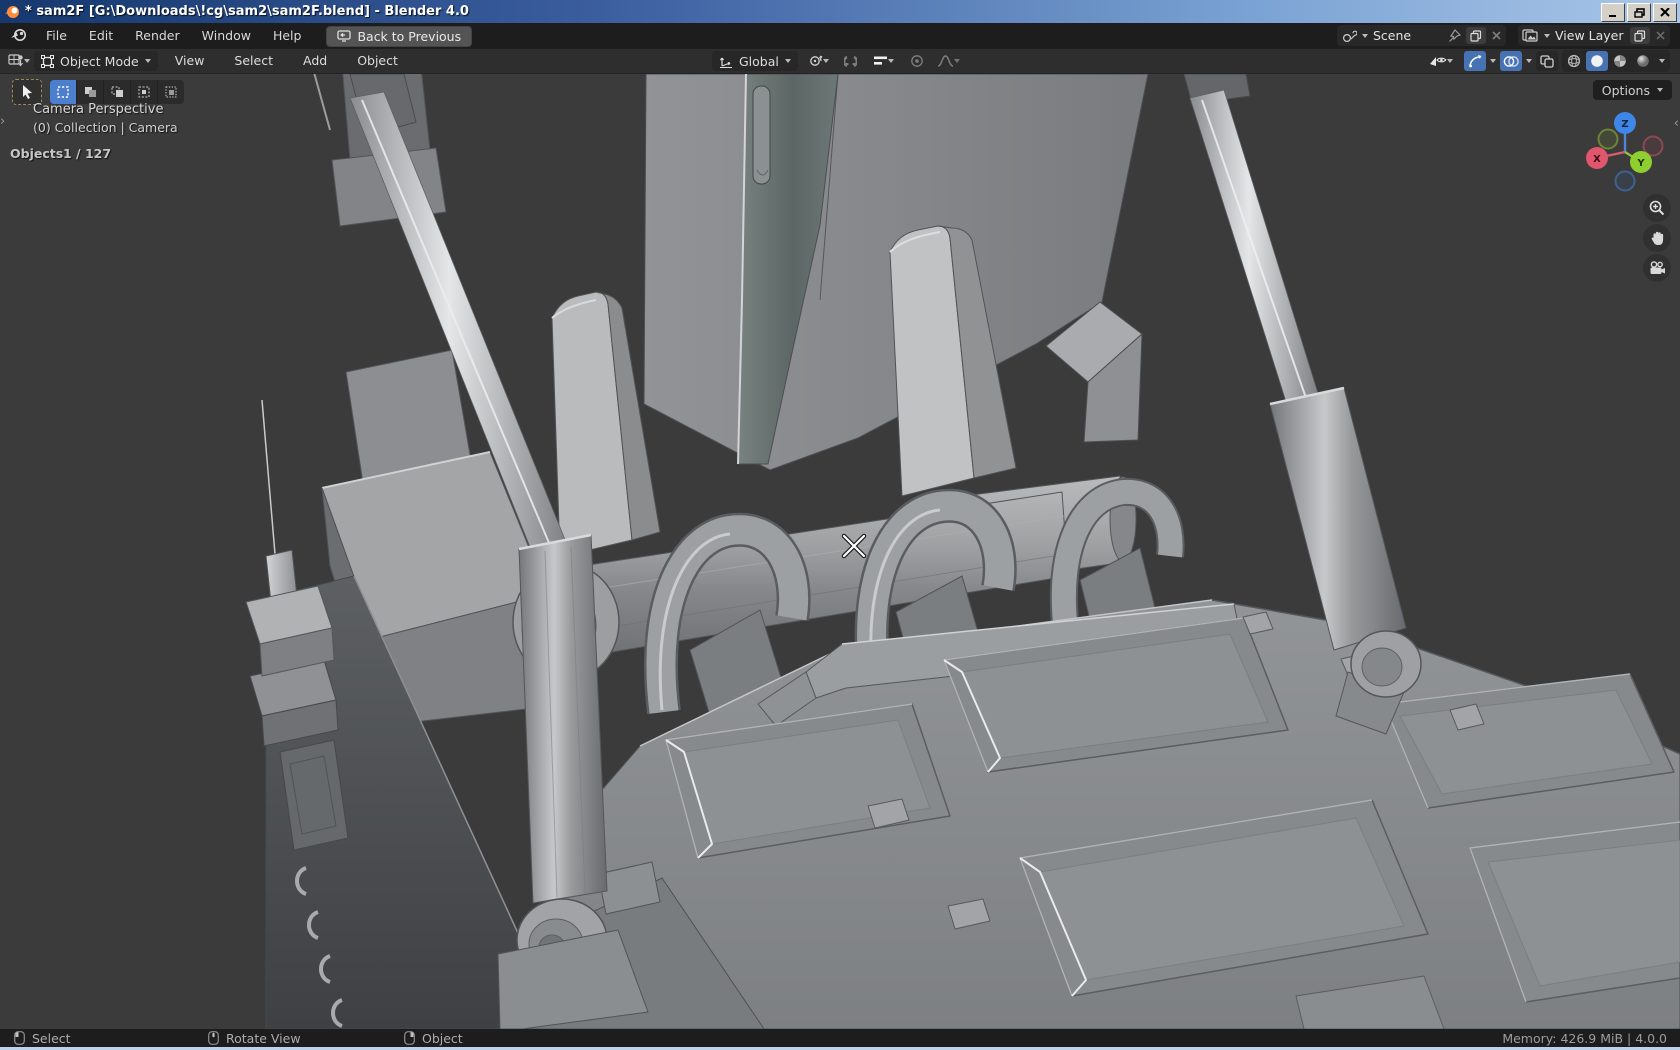 The height and width of the screenshot is (1050, 1680). What do you see at coordinates (19, 1038) in the screenshot?
I see `left-mouse-icon` at bounding box center [19, 1038].